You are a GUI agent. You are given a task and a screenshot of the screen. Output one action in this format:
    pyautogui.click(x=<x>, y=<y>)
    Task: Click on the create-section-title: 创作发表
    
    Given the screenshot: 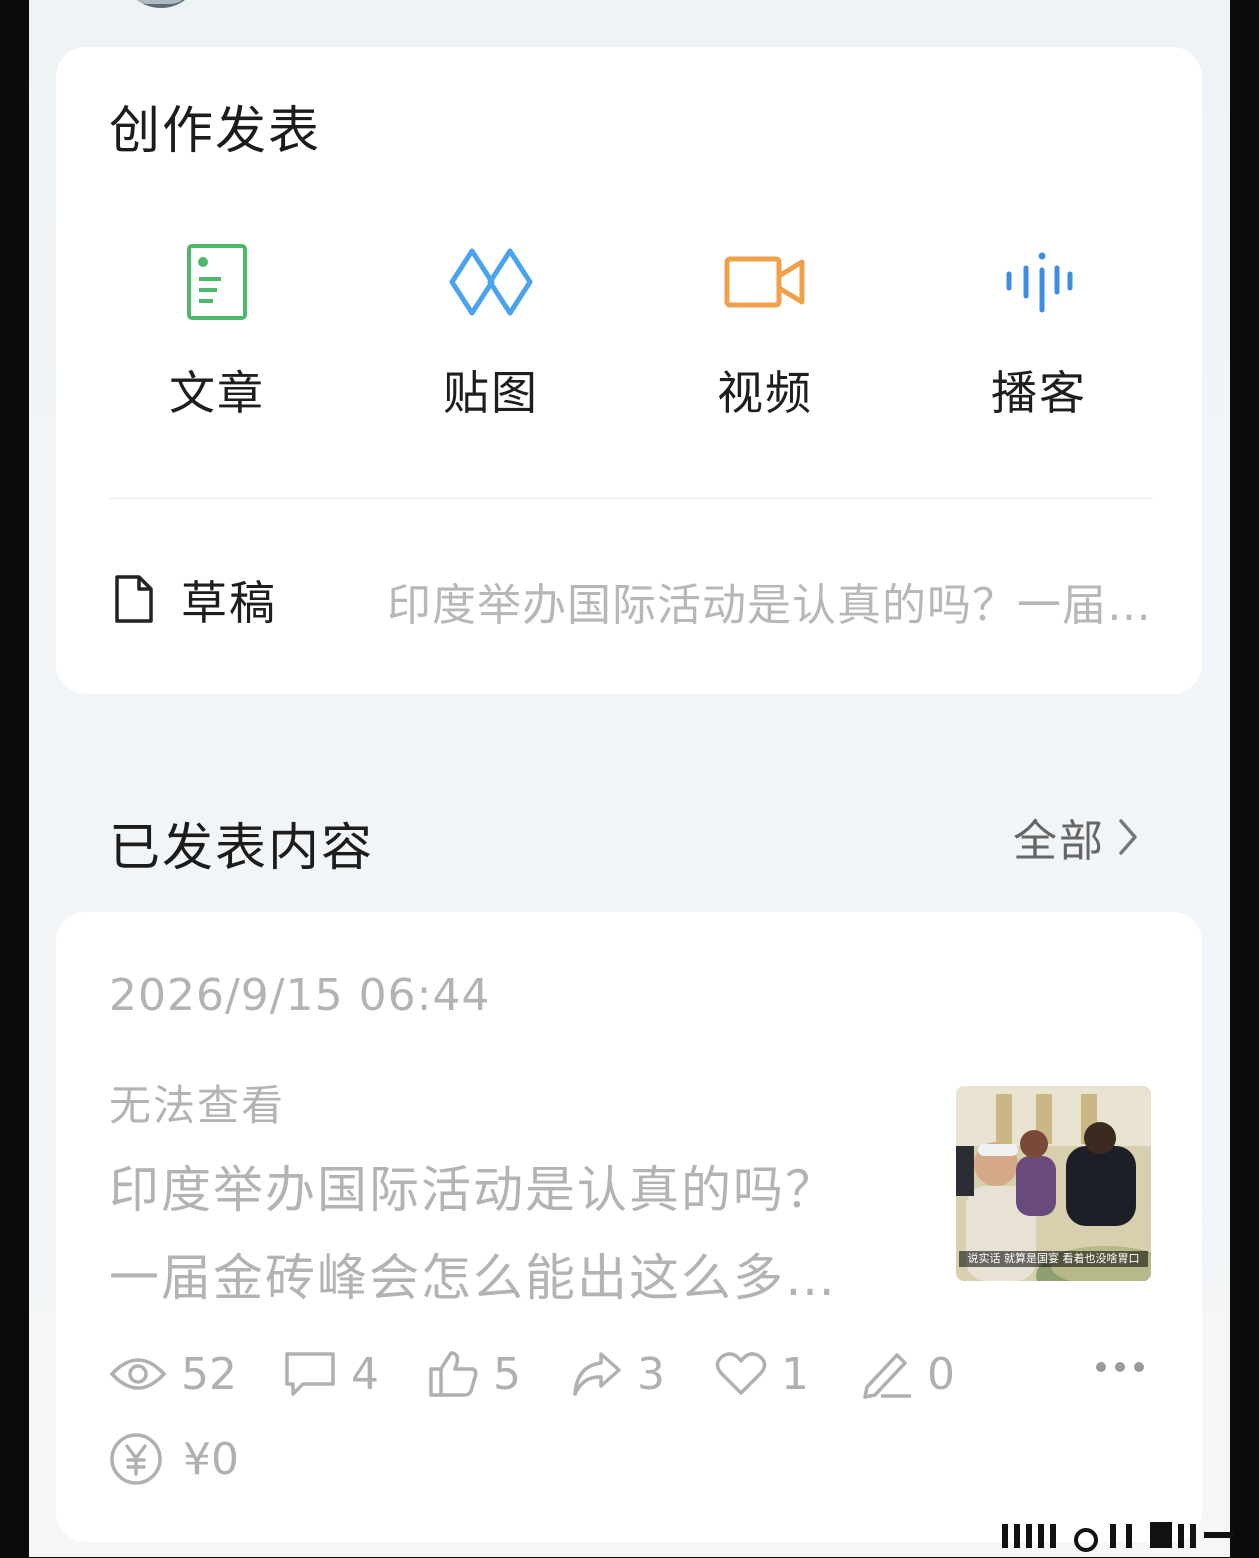 What is the action you would take?
    pyautogui.click(x=215, y=131)
    